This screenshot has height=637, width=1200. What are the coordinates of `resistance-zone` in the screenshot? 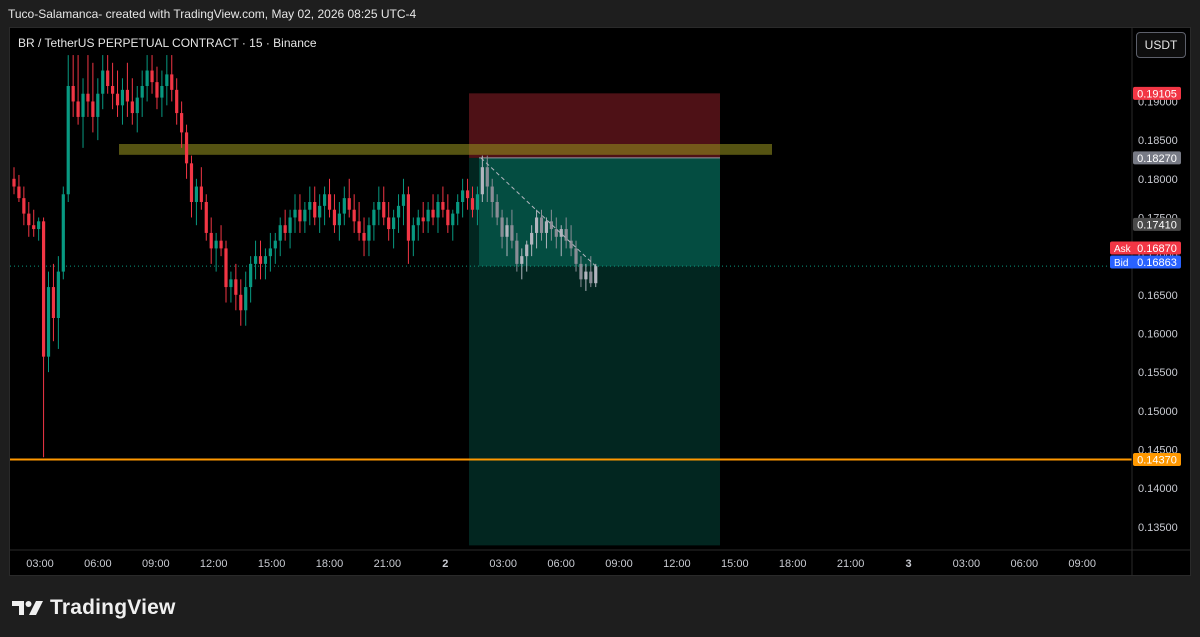 It's located at (445, 149).